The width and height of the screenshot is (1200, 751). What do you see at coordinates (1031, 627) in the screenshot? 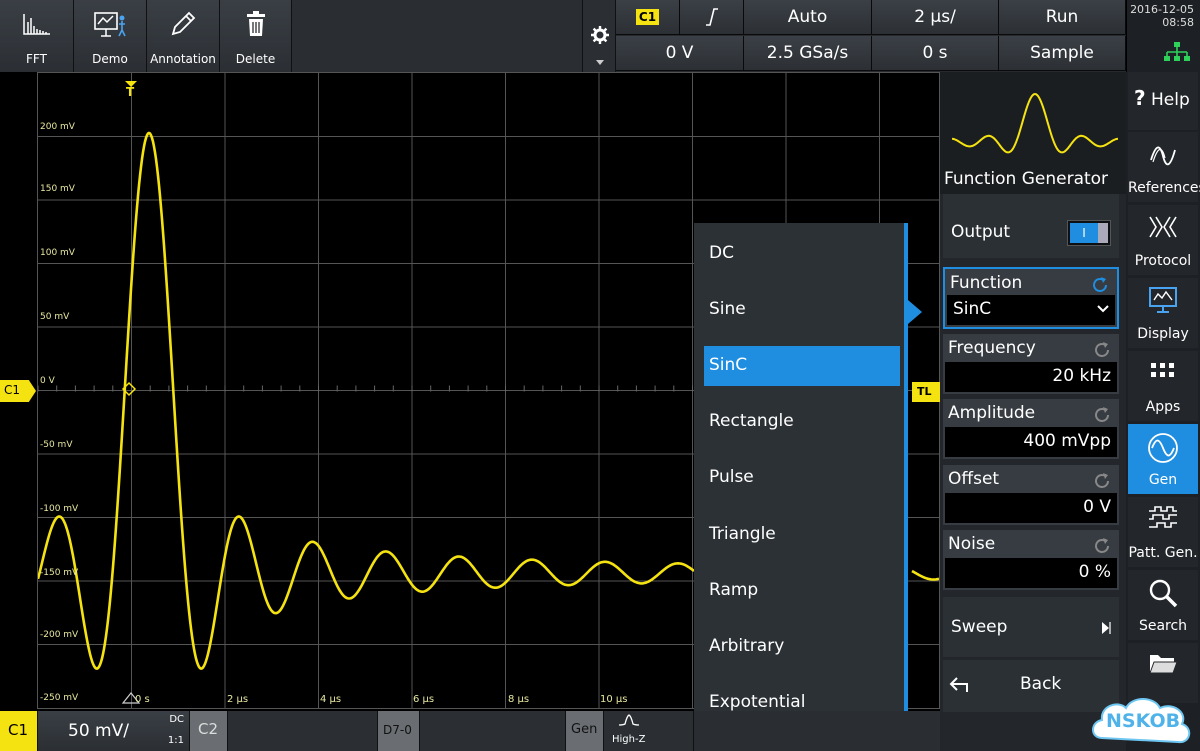
I see `sweep-button: Sweep` at bounding box center [1031, 627].